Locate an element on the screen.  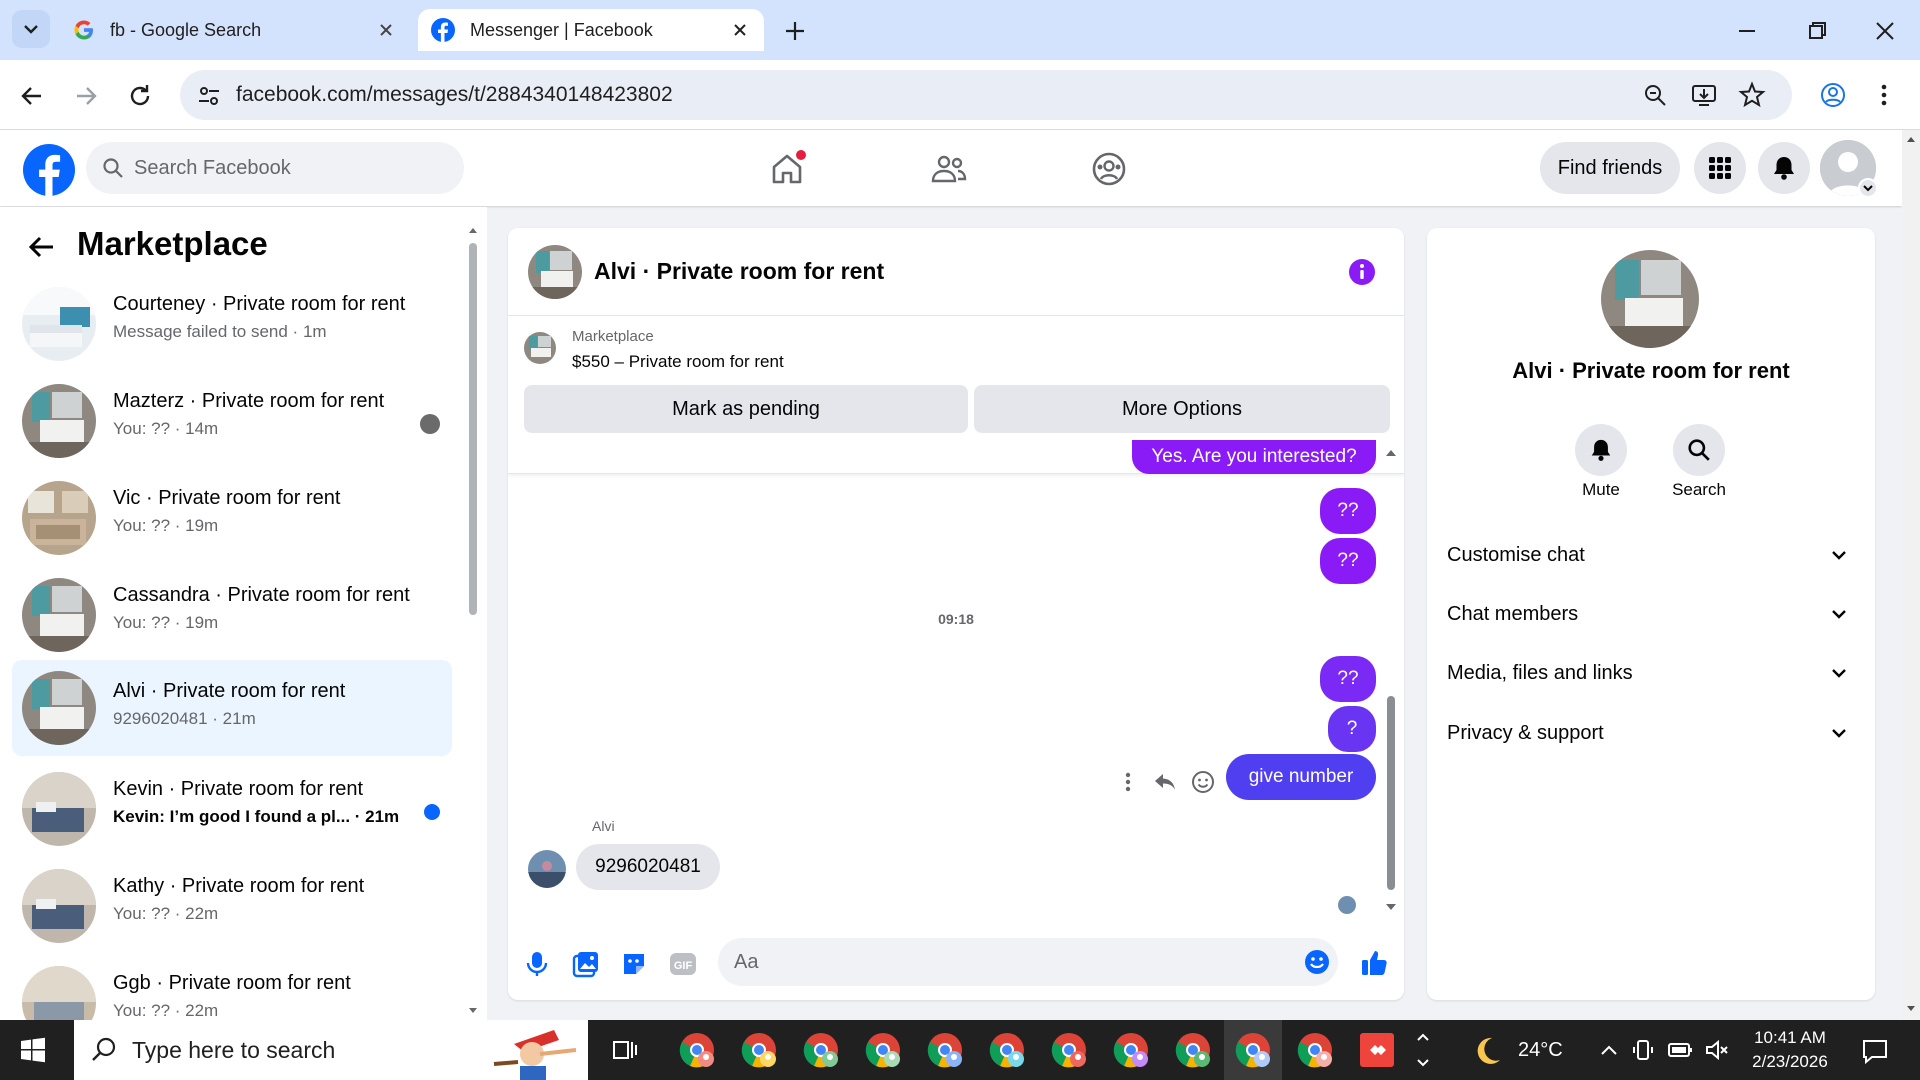
install-app-icon is located at coordinates (1704, 95).